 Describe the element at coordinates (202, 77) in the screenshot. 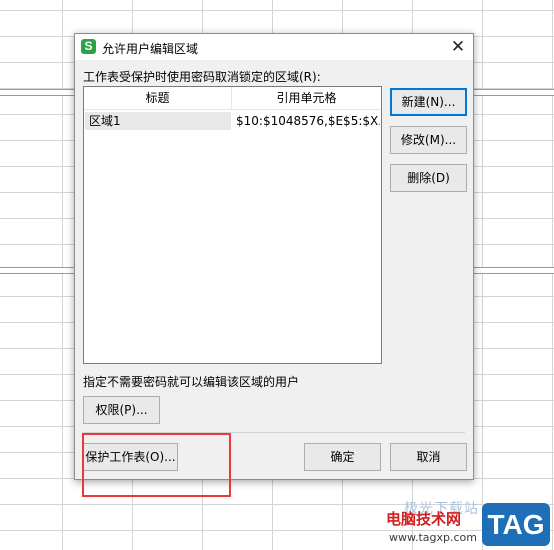

I see `ranges-list-label: 工作表受保护时使用密码取消锁定的区域(R):` at that location.